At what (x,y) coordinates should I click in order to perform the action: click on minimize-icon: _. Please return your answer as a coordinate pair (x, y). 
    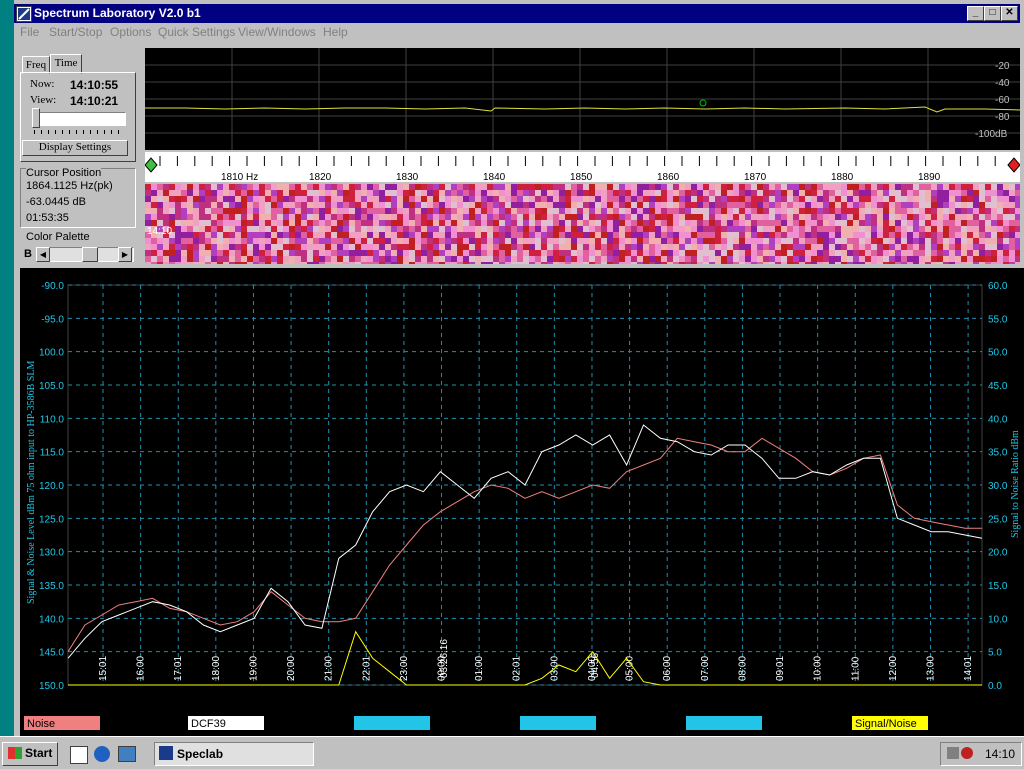
    Looking at the image, I should click on (975, 13).